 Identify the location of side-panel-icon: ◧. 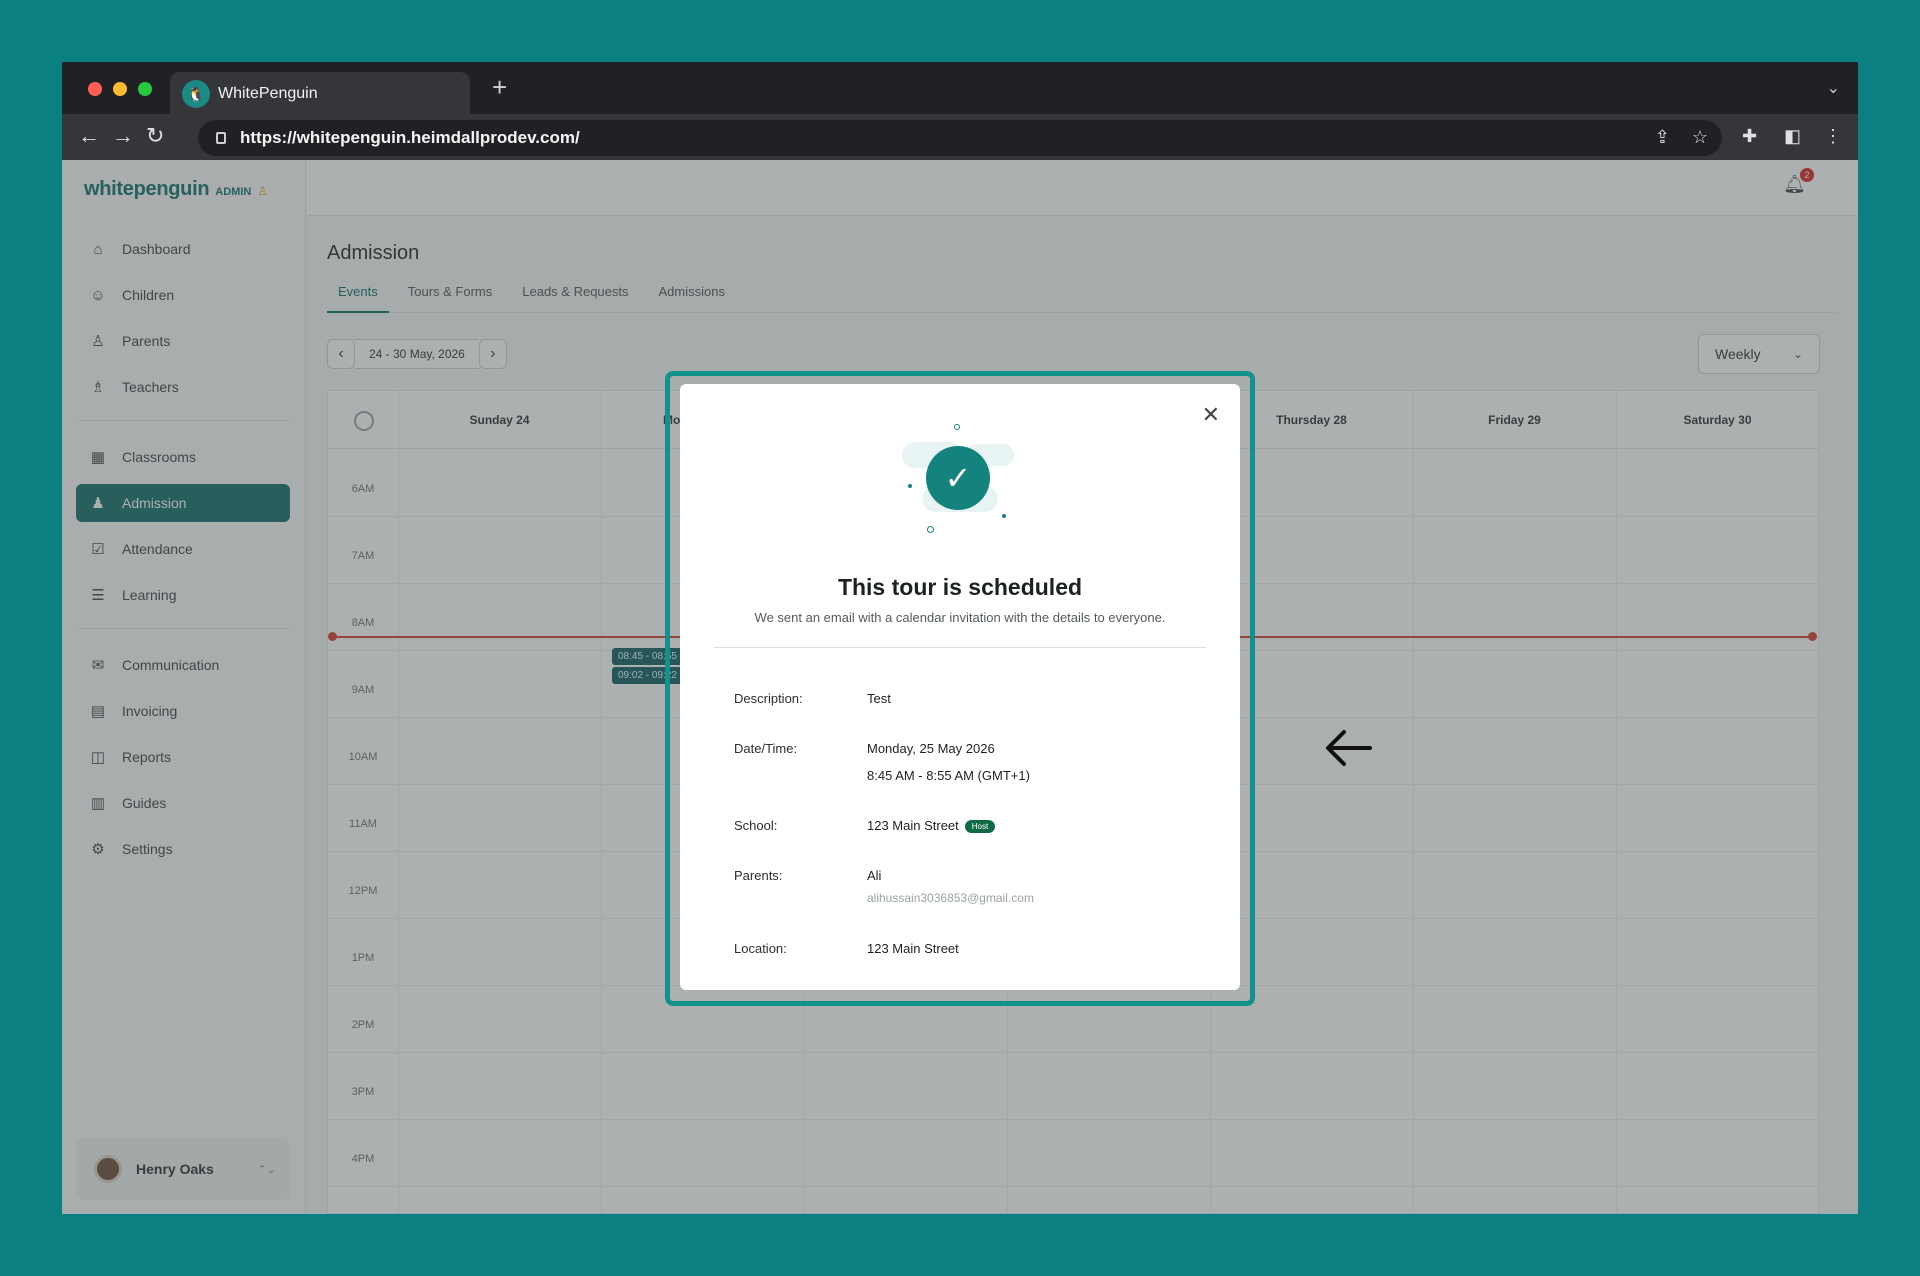
(1792, 136).